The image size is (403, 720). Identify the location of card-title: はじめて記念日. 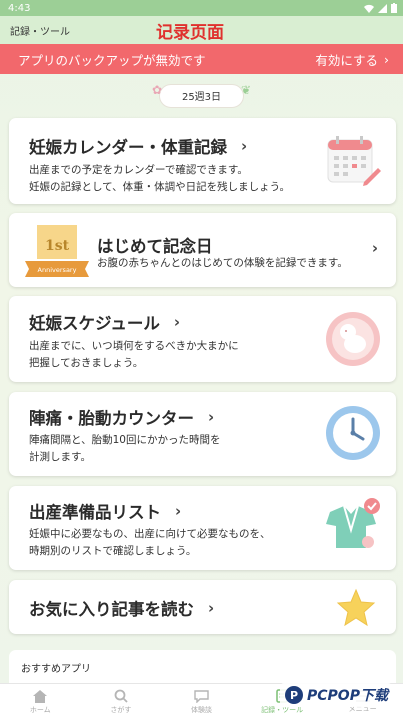
(155, 246).